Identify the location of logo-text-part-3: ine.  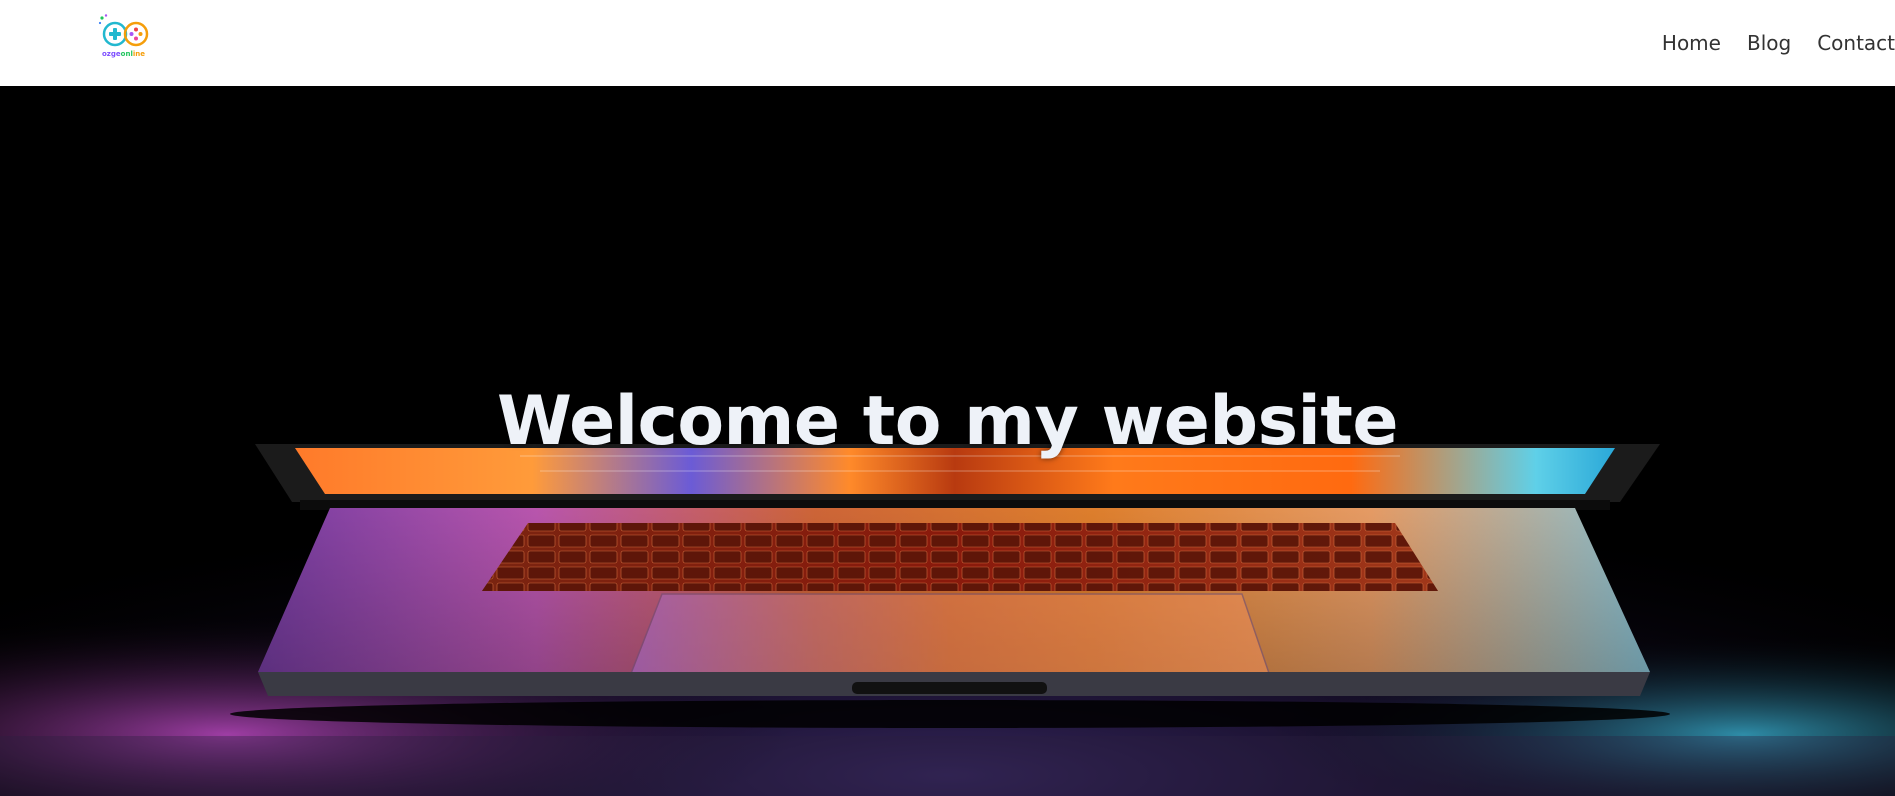
(138, 54).